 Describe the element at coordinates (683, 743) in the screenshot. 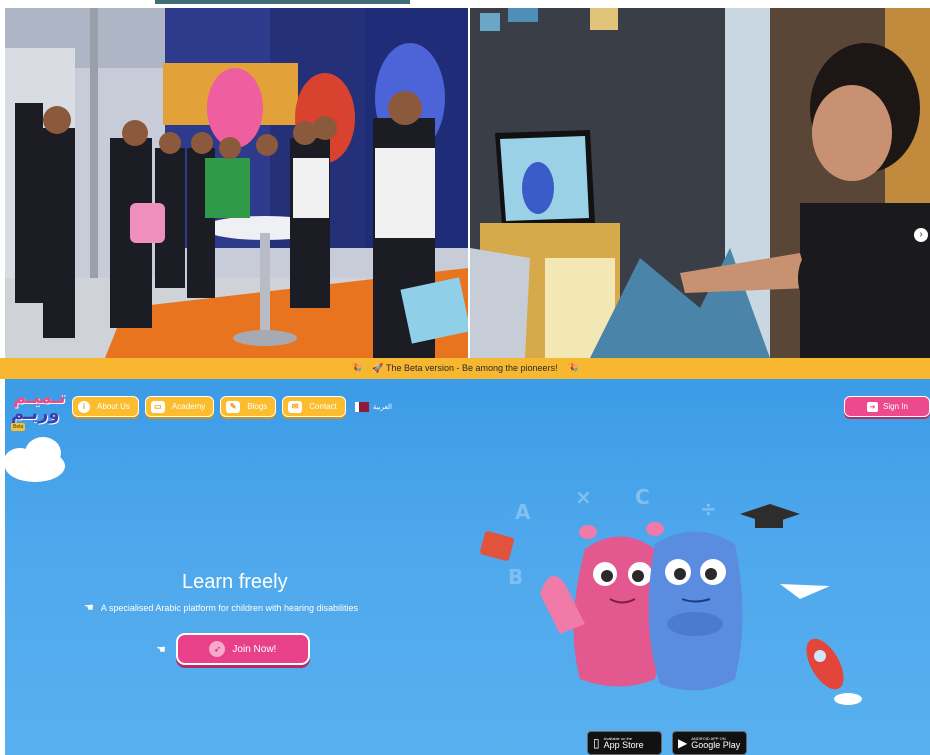

I see `play-icon: ▶` at that location.